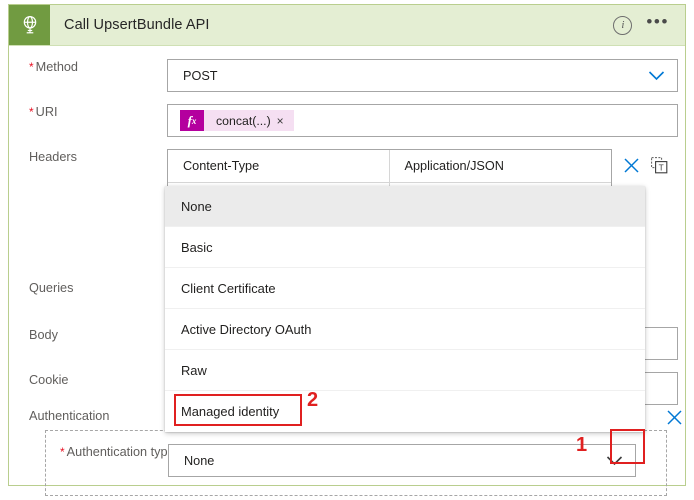  I want to click on globe-http-icon, so click(29, 25).